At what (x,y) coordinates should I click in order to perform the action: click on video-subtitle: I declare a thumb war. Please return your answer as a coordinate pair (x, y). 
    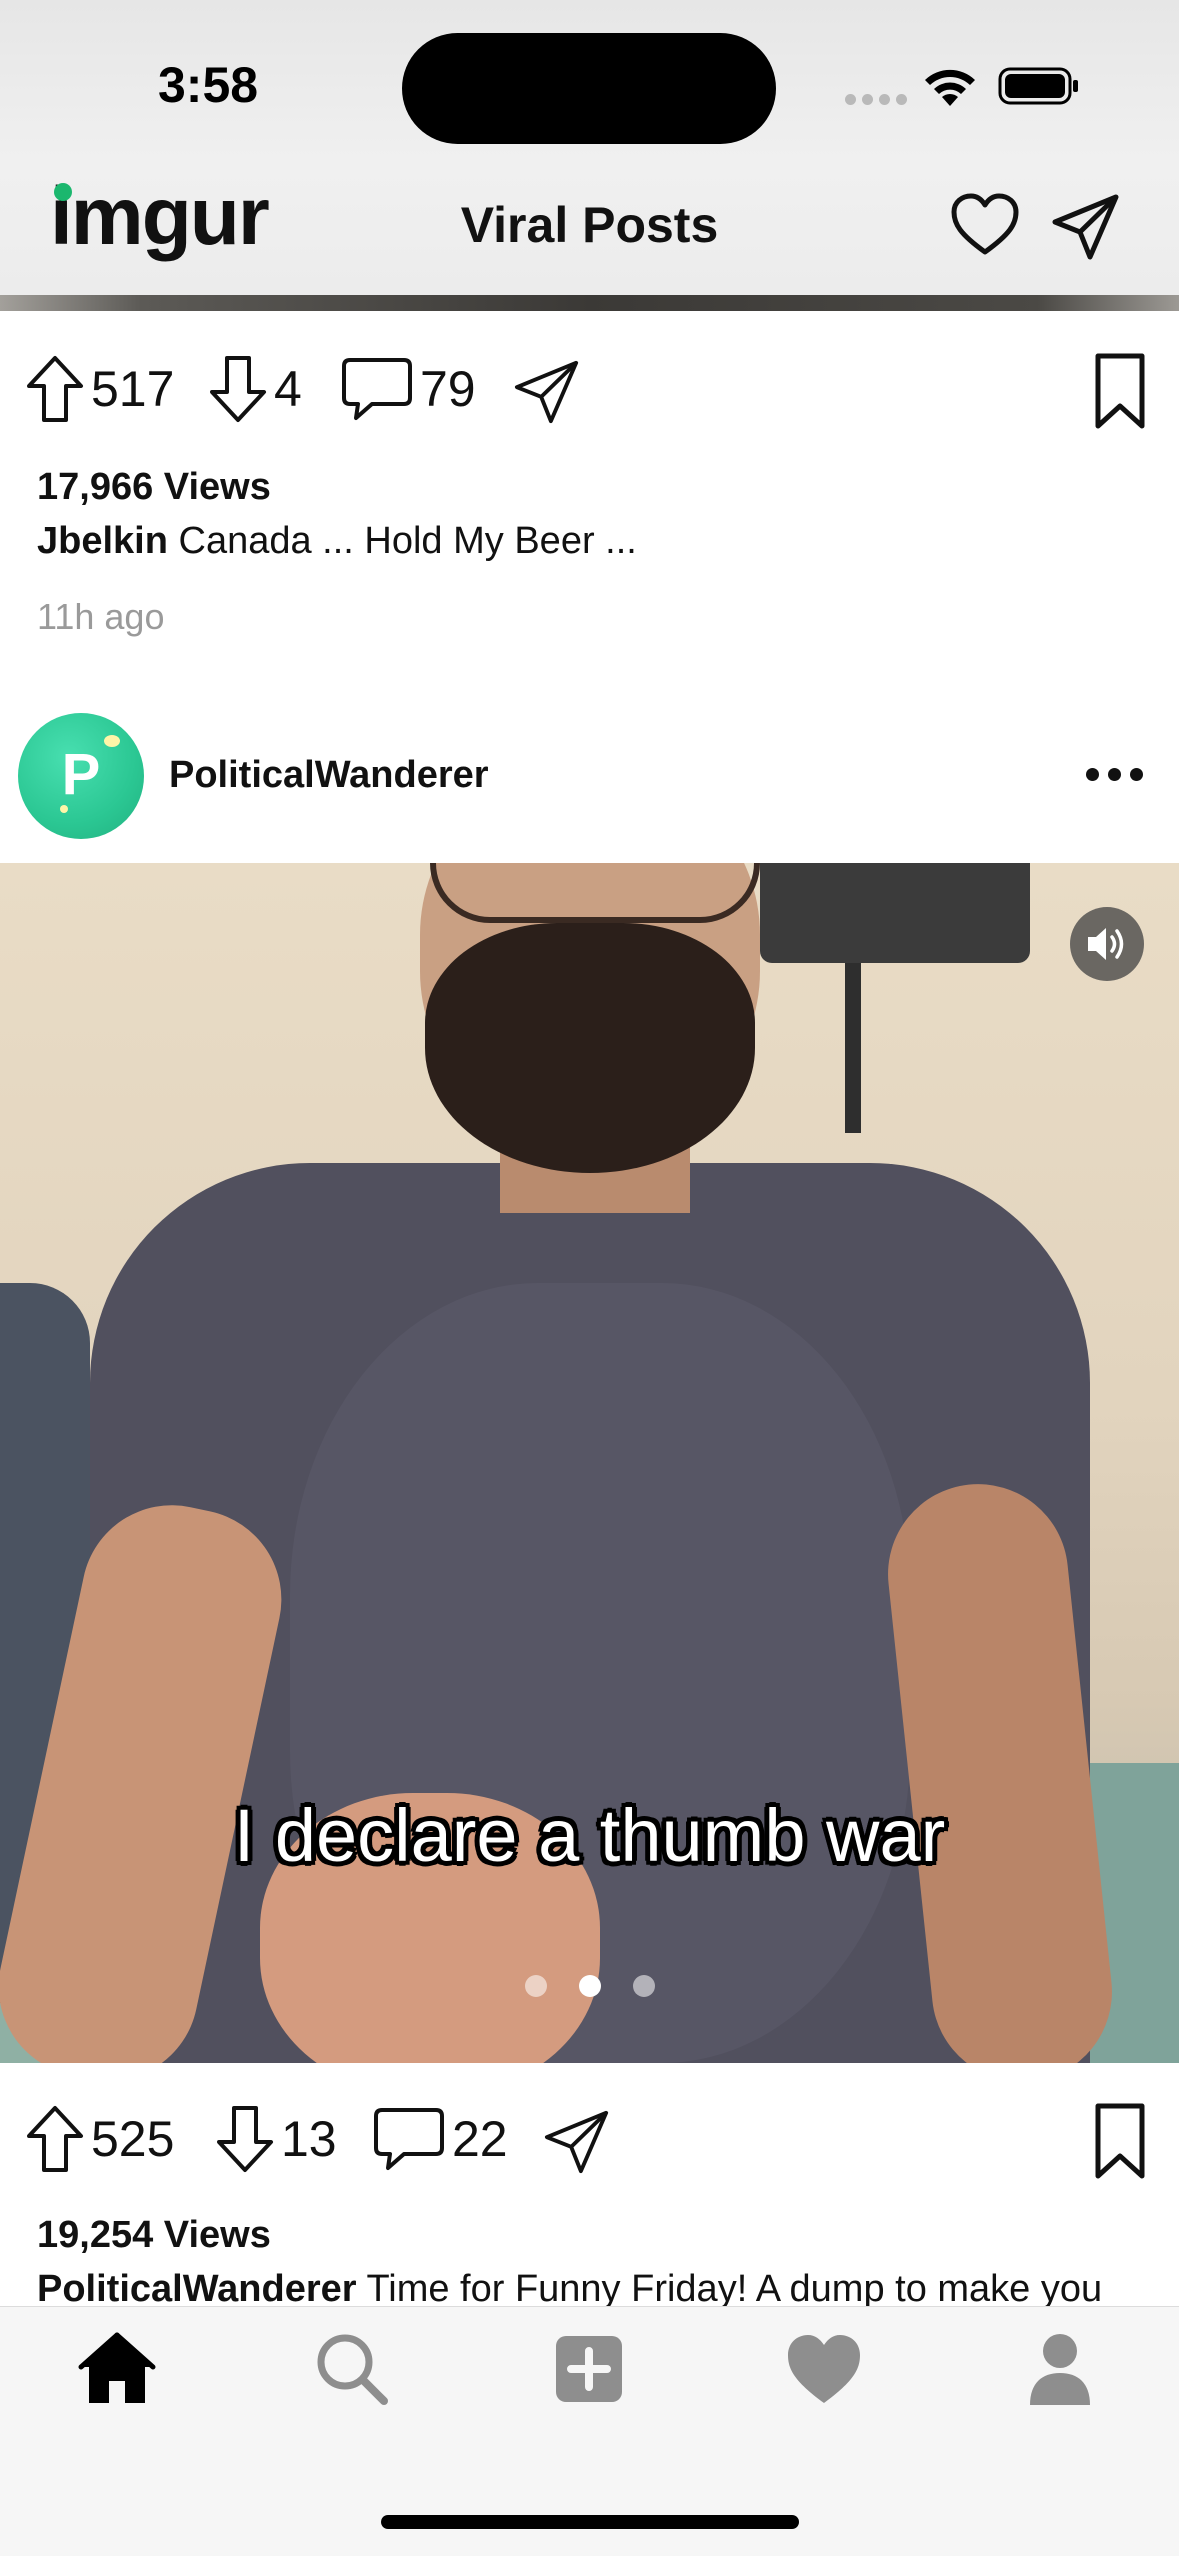
    Looking at the image, I should click on (589, 1835).